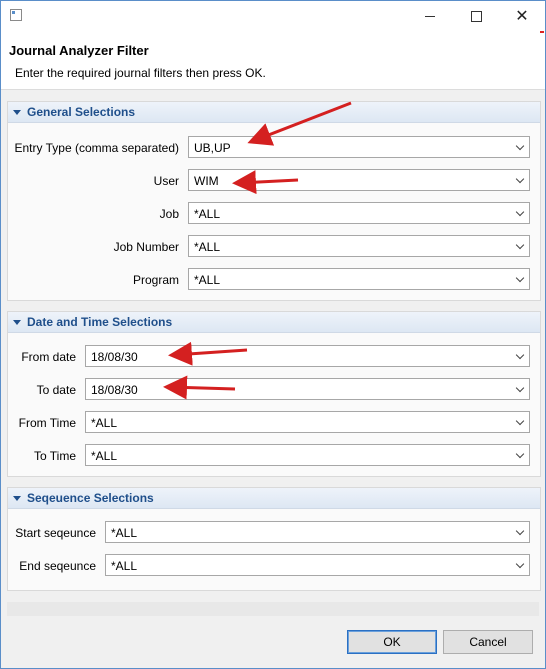 The height and width of the screenshot is (669, 546). I want to click on to-date-combo: 18/08/30, so click(307, 389).